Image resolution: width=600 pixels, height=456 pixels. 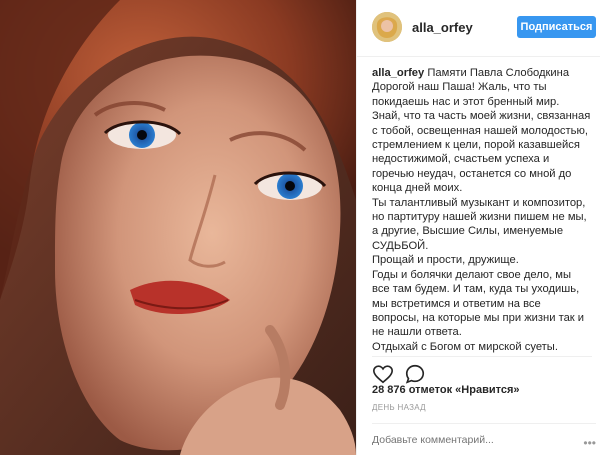 I want to click on caption-line: конца дней моих., so click(x=417, y=188).